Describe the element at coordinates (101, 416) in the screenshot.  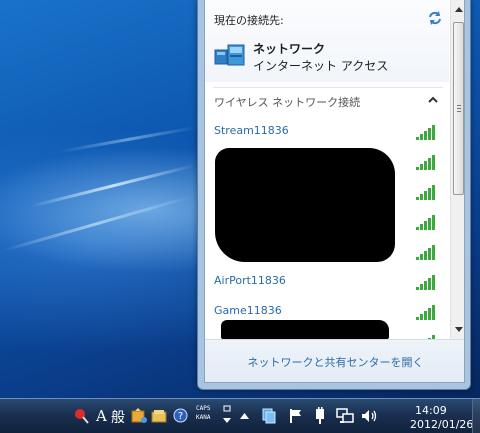
I see `ime-mode-indicator: A` at that location.